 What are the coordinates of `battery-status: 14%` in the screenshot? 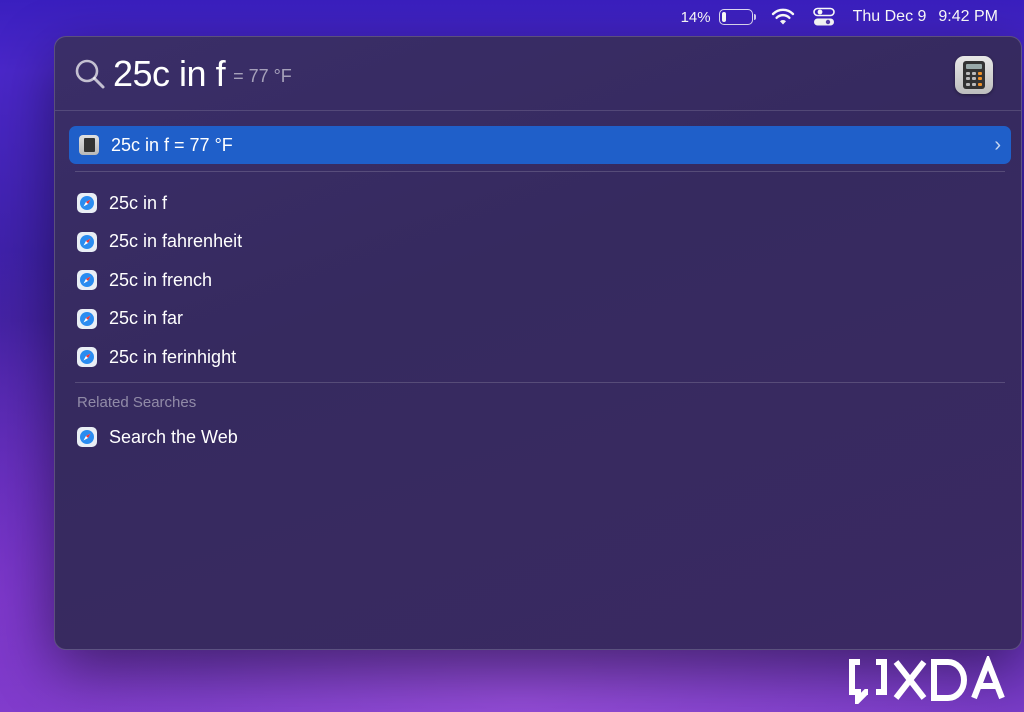 It's located at (718, 17).